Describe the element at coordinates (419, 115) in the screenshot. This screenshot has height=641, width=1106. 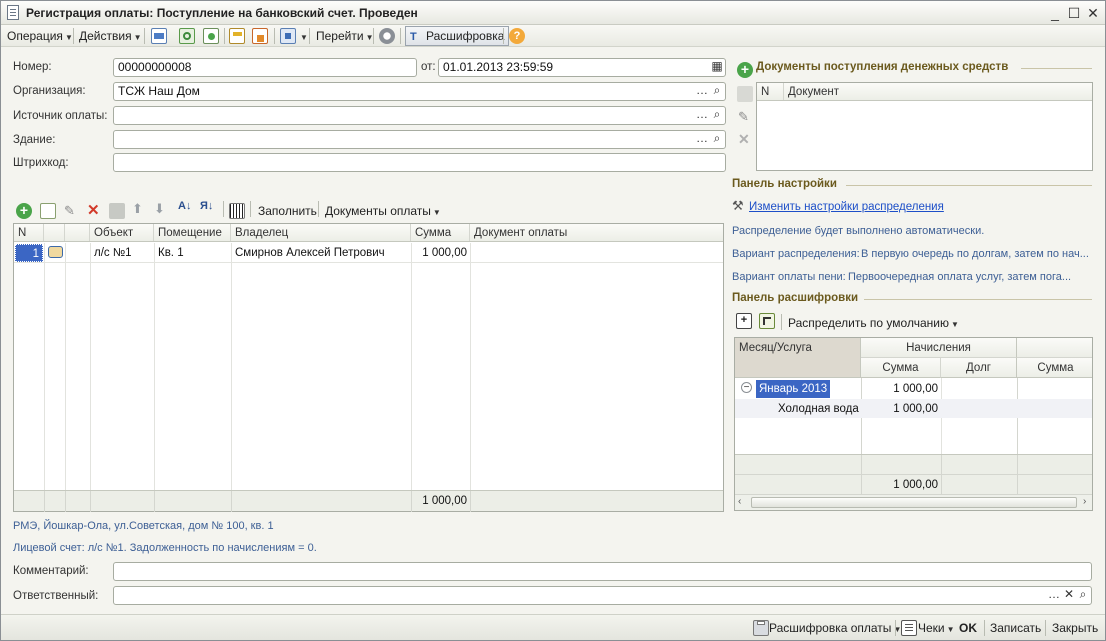
I see `payment-source-field` at that location.